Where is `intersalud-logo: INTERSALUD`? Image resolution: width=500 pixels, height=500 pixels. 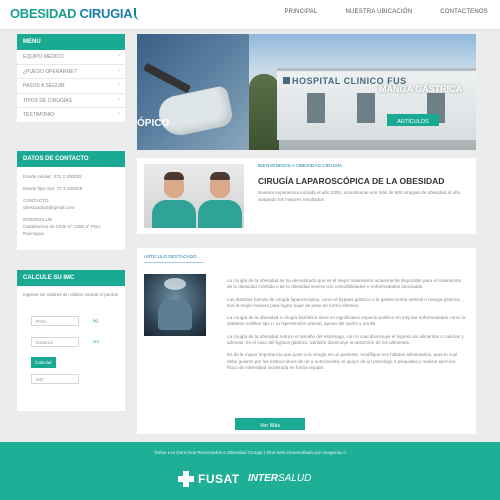
intersalud-logo: INTERSALUD is located at coordinates (279, 478).